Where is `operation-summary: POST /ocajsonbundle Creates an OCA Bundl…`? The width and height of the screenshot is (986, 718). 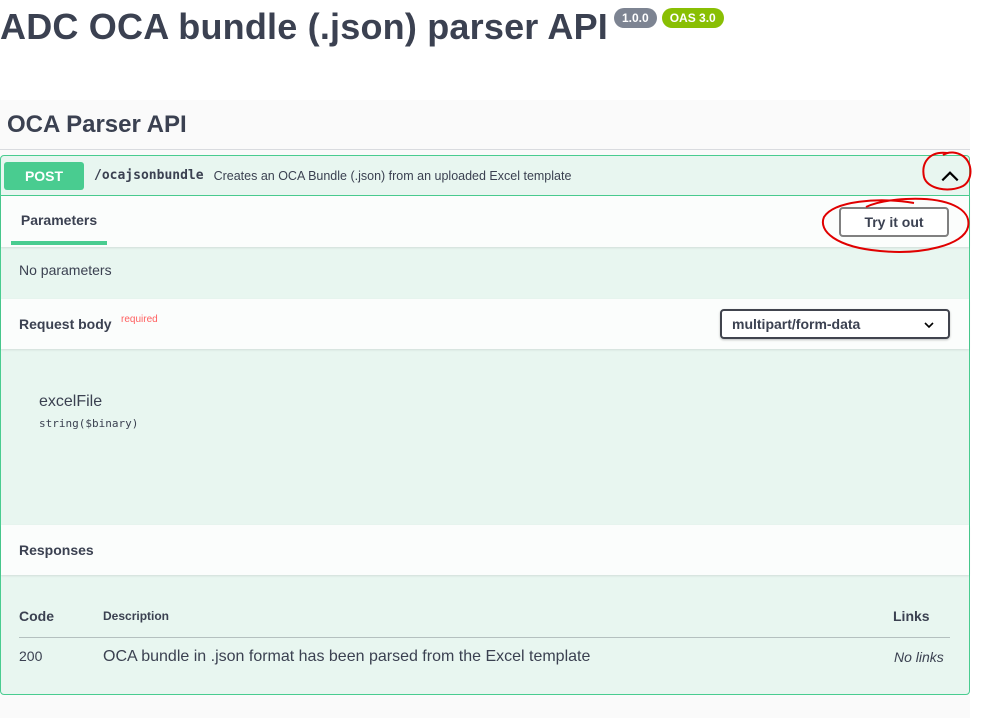
operation-summary: POST /ocajsonbundle Creates an OCA Bundl… is located at coordinates (485, 176).